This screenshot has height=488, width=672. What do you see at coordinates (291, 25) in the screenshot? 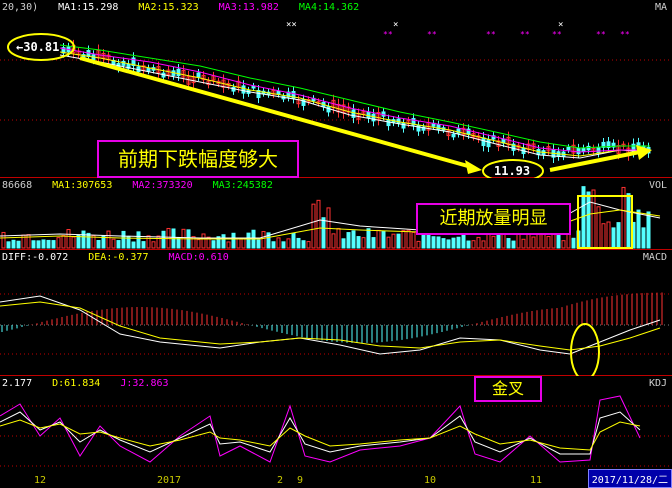
I see `marker-x: ××` at bounding box center [291, 25].